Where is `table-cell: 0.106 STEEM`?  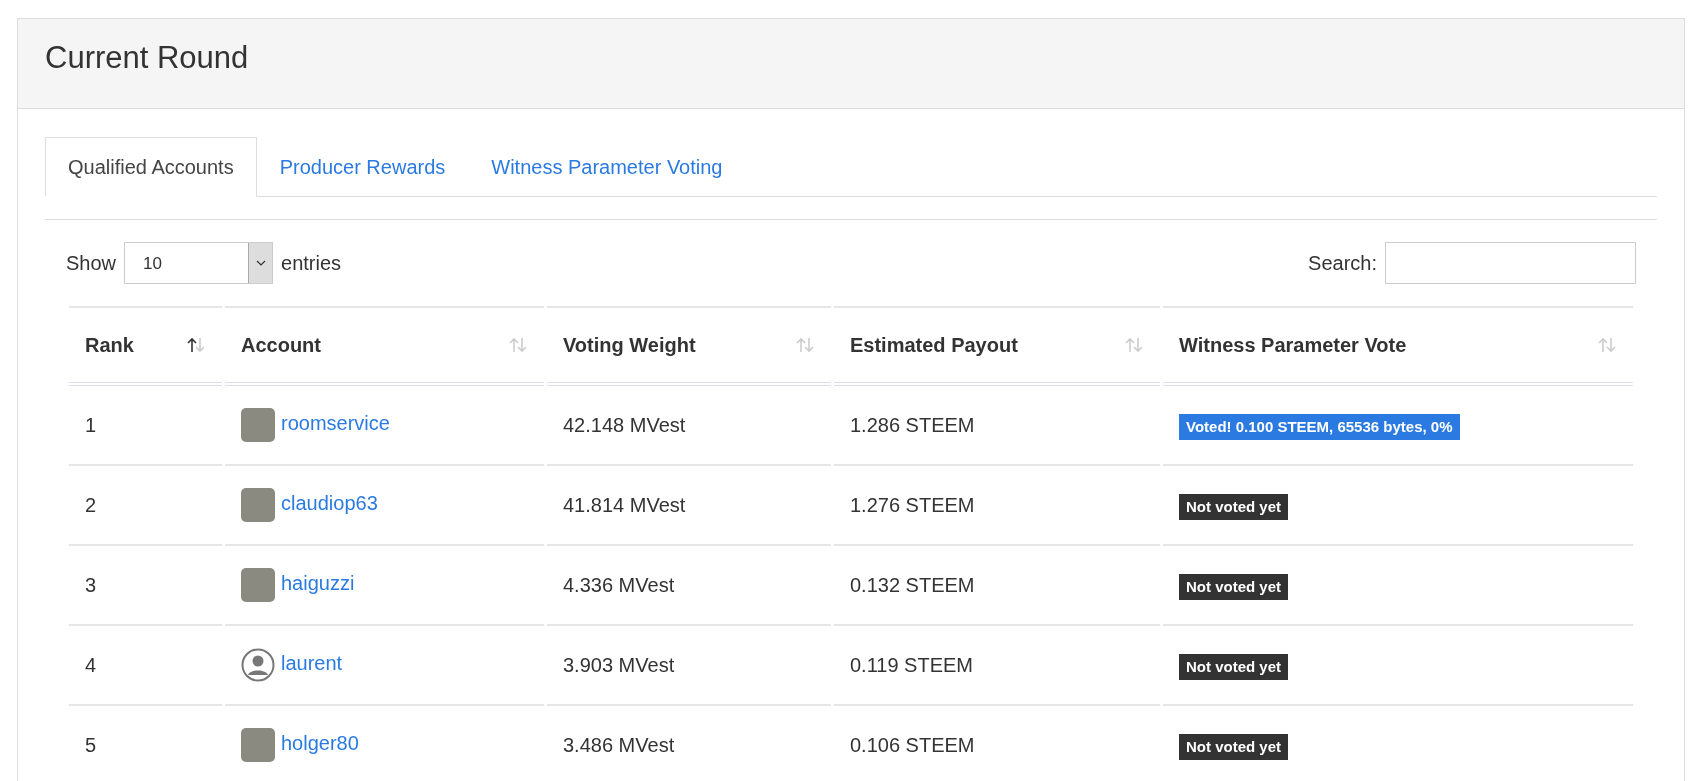
table-cell: 0.106 STEEM is located at coordinates (997, 743).